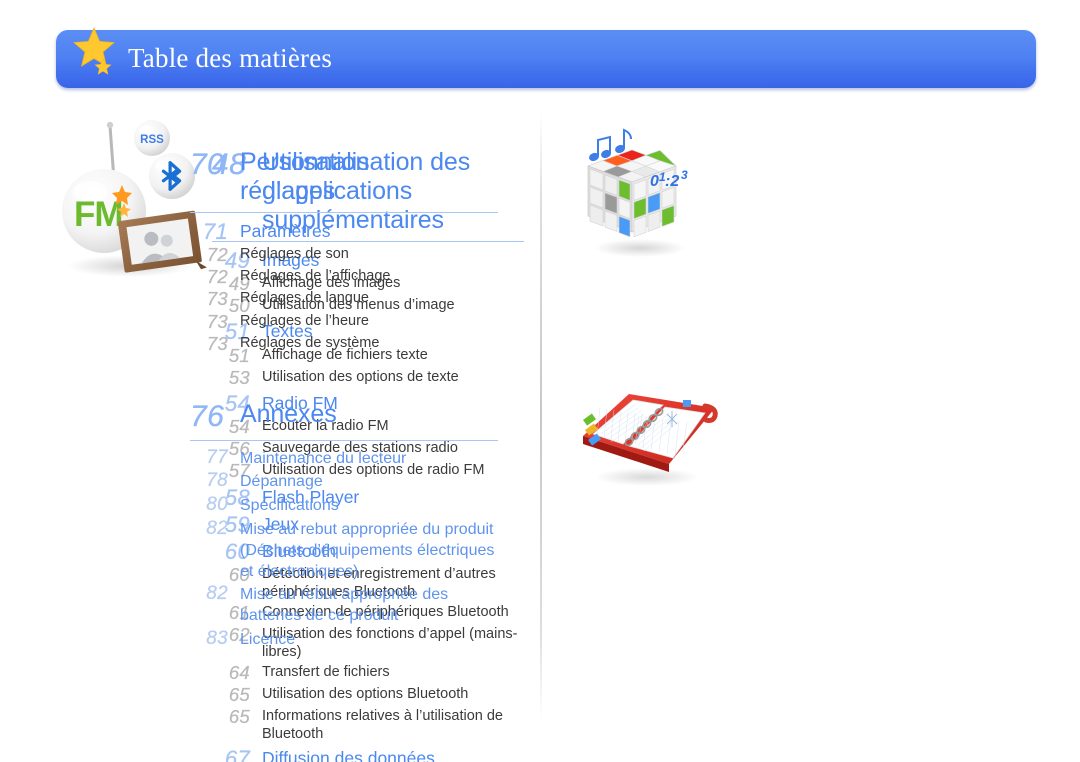  I want to click on toc-entry-page-number: 83, so click(217, 638).